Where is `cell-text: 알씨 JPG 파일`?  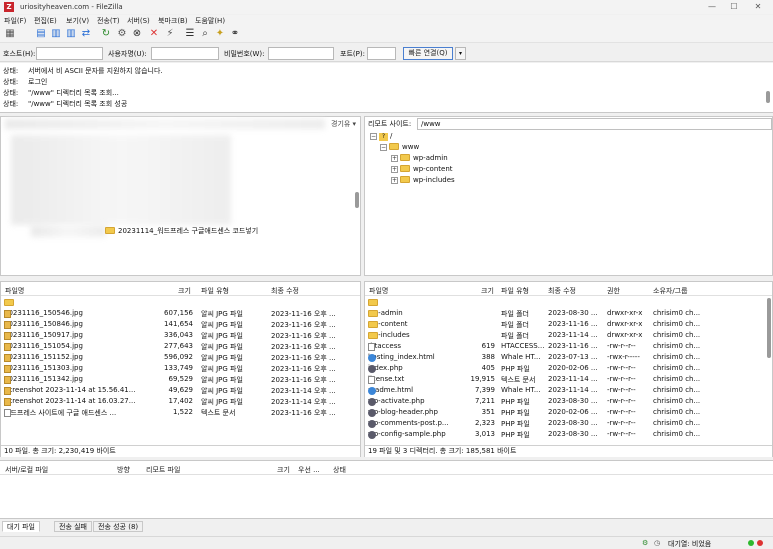 cell-text: 알씨 JPG 파일 is located at coordinates (222, 314).